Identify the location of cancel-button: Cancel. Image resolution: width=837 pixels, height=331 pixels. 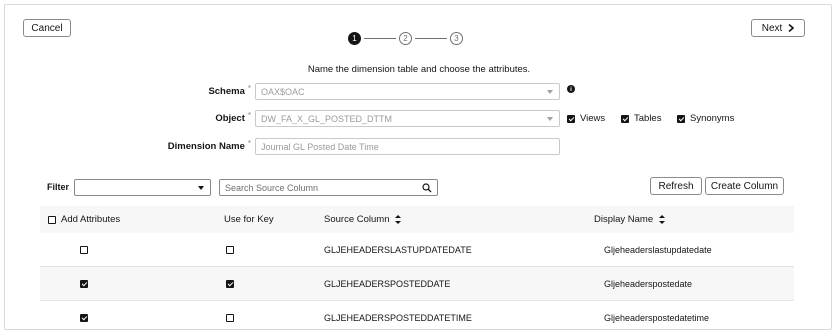
(47, 28).